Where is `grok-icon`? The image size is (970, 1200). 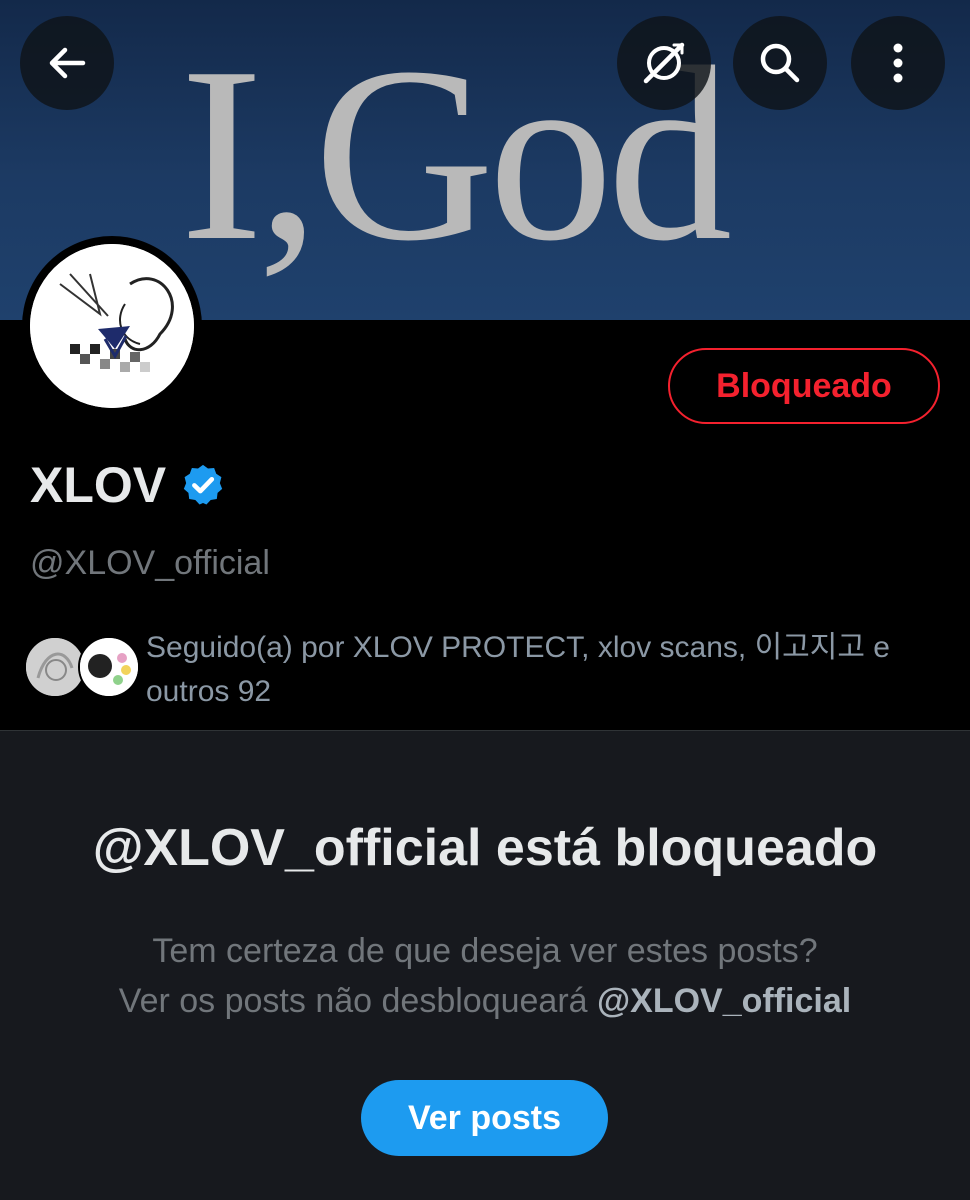
grok-icon is located at coordinates (664, 63).